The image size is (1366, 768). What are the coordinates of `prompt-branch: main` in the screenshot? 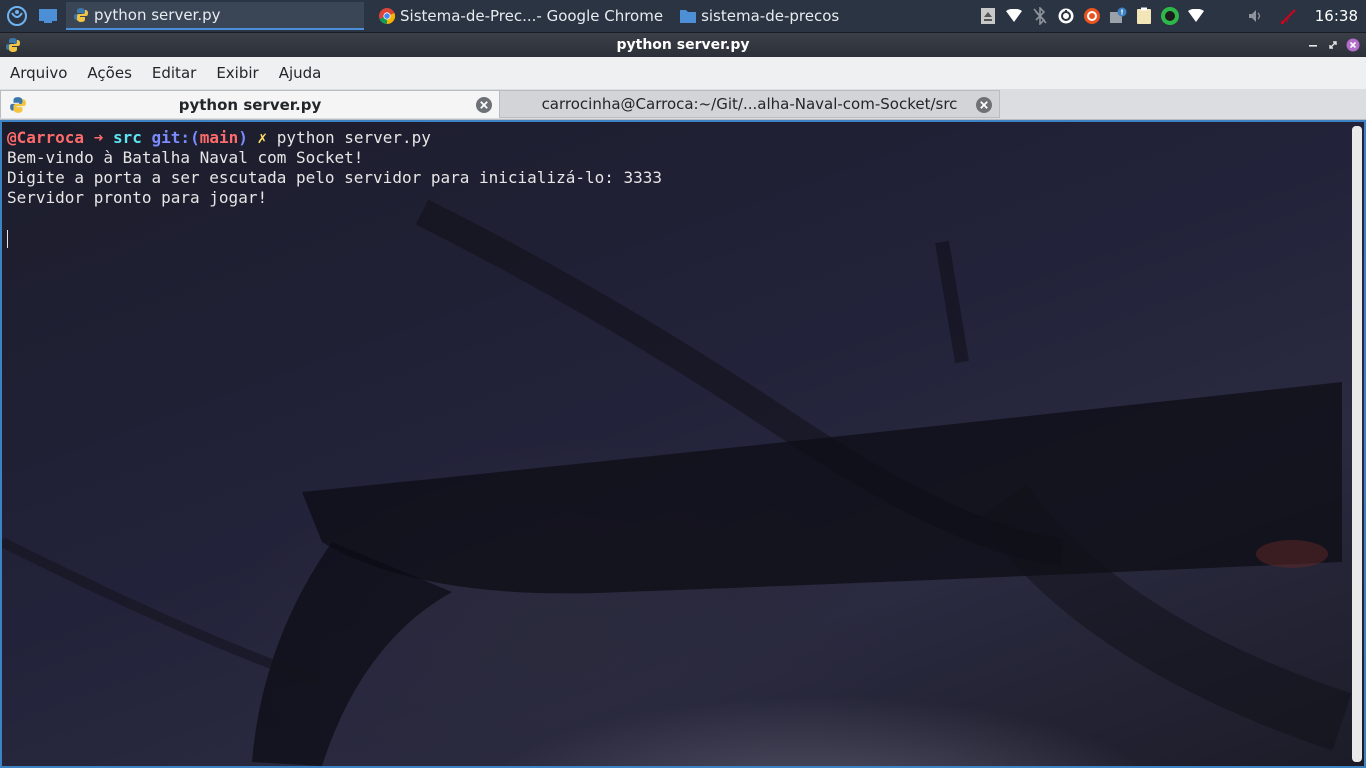 It's located at (219, 137).